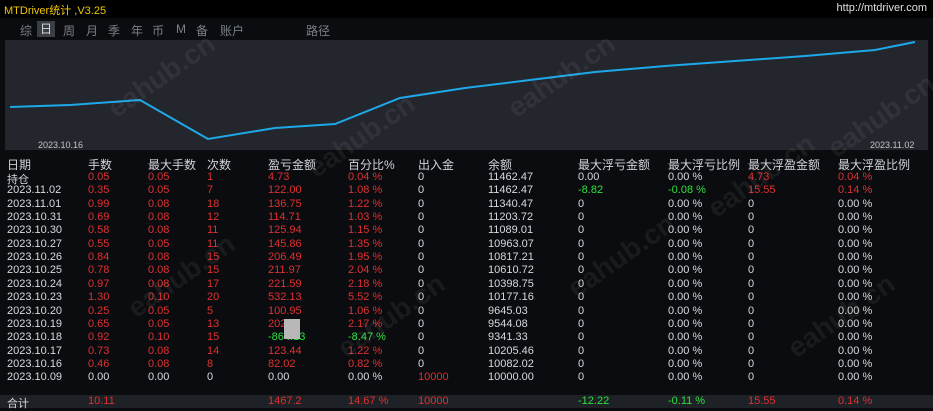 The width and height of the screenshot is (933, 411). What do you see at coordinates (285, 350) in the screenshot?
I see `table-cell: 123.44` at bounding box center [285, 350].